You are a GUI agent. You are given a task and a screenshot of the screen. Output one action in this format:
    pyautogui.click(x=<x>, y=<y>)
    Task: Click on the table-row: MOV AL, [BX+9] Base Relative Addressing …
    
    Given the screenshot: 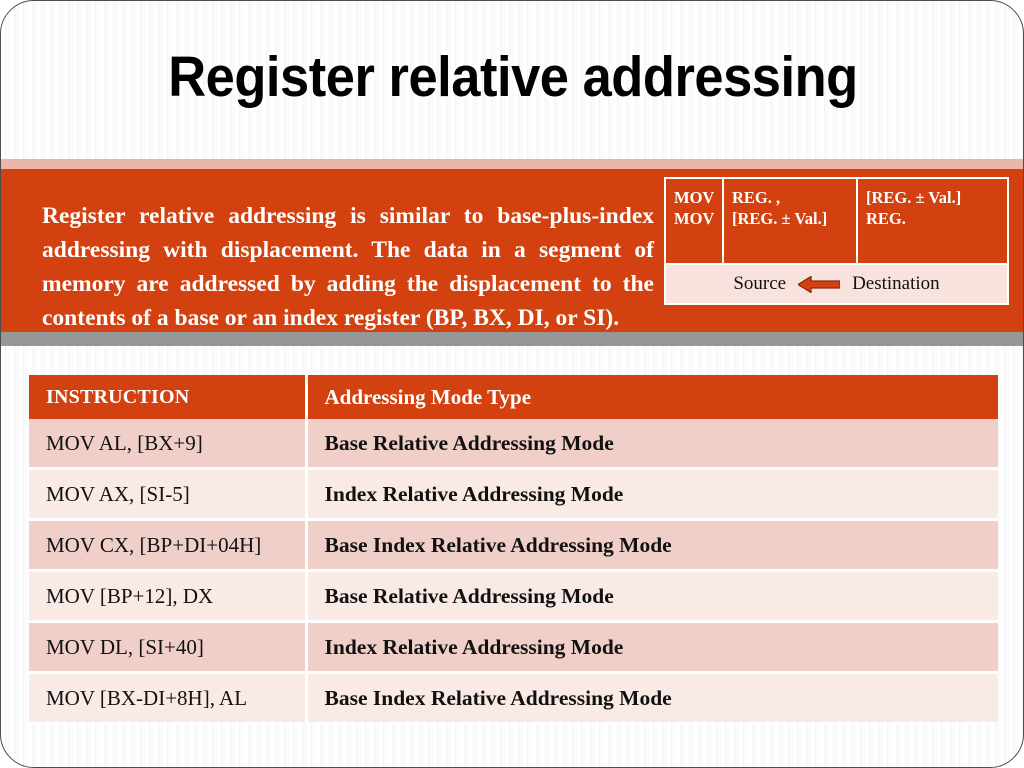 What is the action you would take?
    pyautogui.click(x=513, y=444)
    